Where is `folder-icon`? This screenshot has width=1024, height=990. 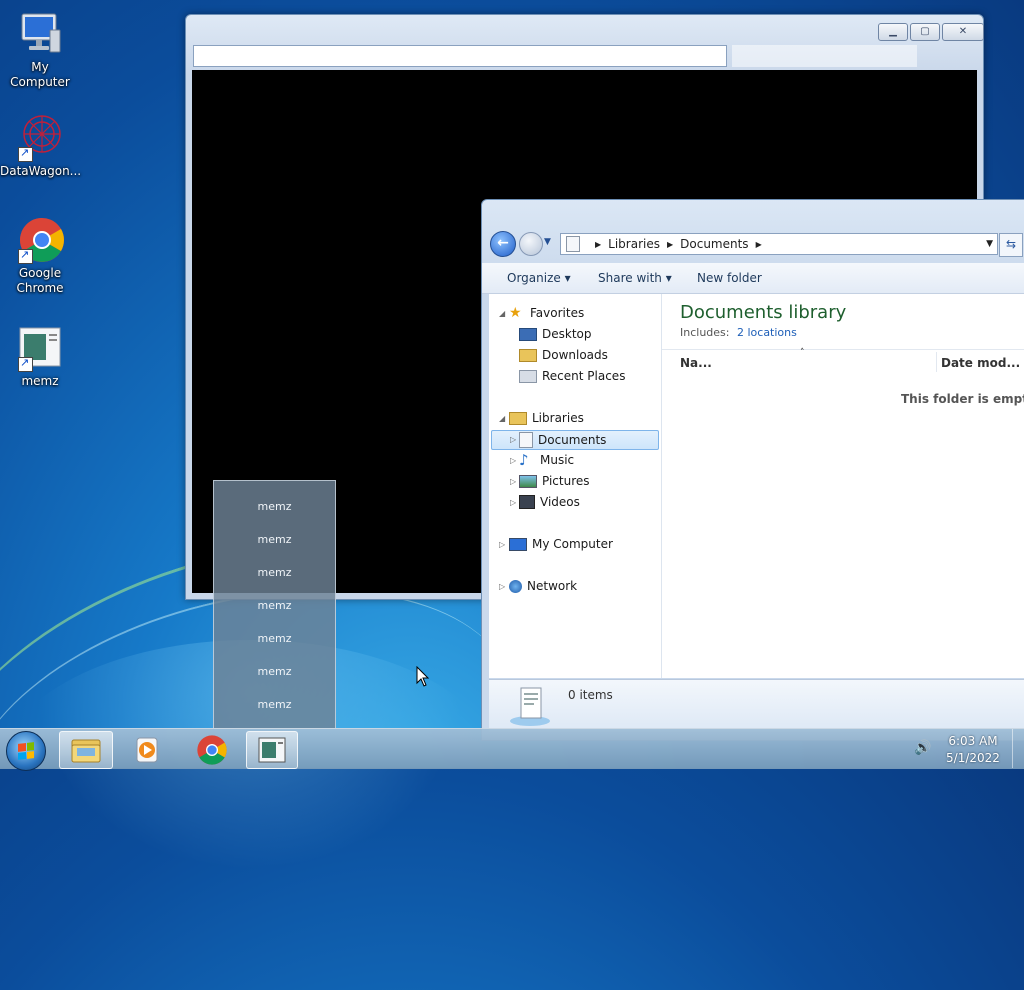
folder-icon is located at coordinates (86, 751).